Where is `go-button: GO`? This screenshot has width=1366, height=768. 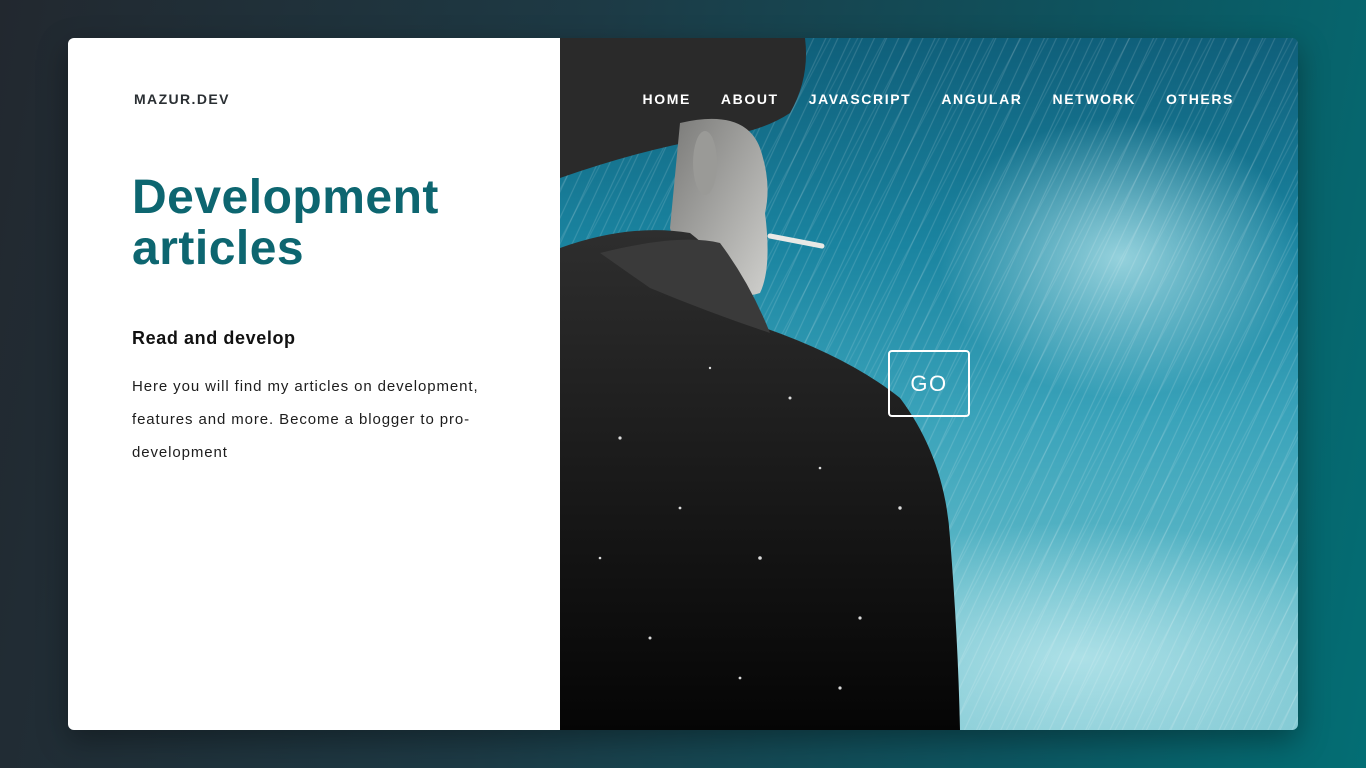
go-button: GO is located at coordinates (929, 383).